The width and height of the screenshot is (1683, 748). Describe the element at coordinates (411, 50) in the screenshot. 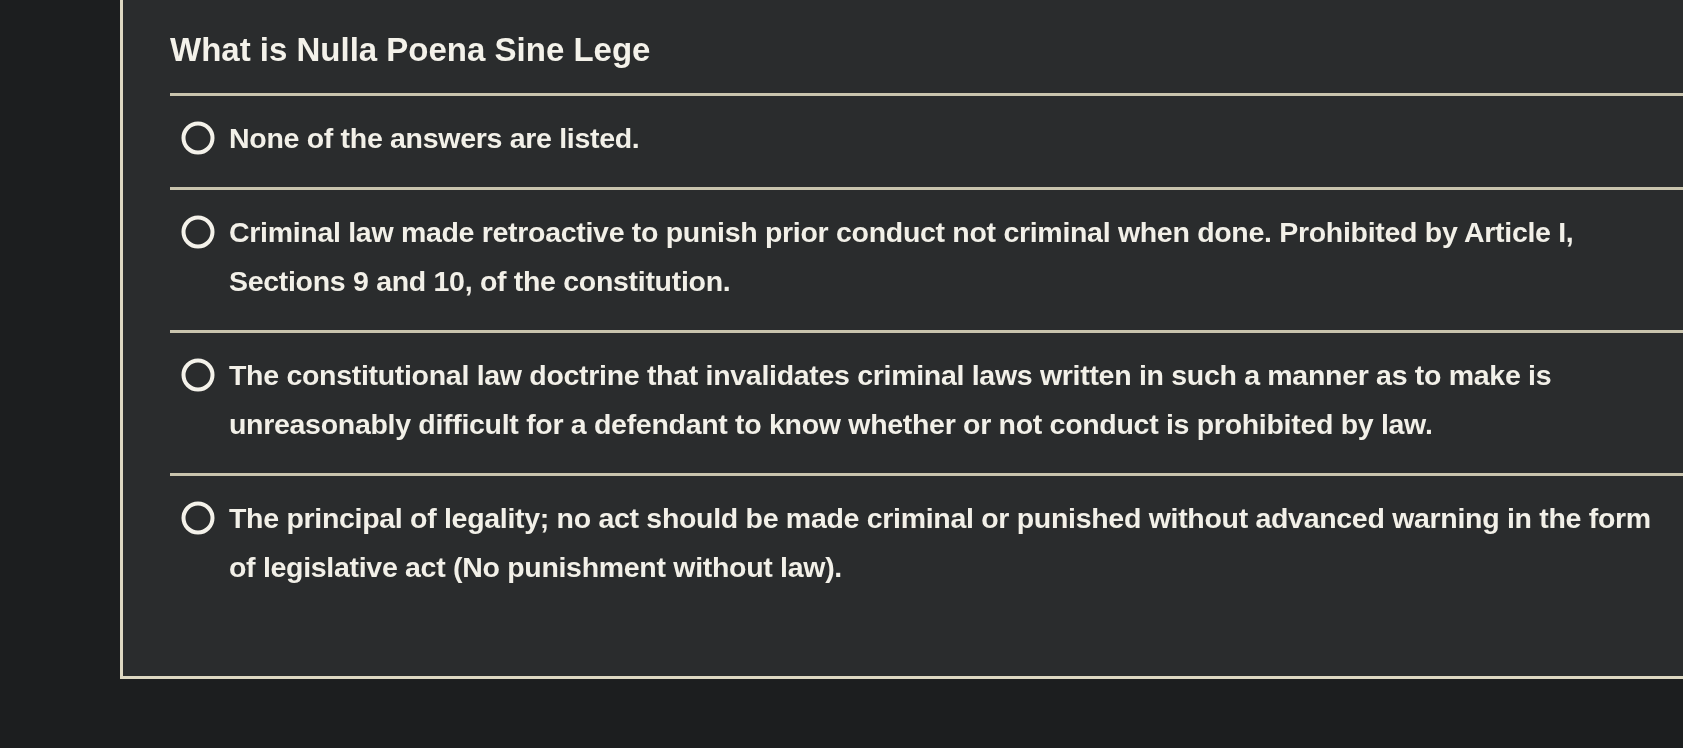

I see `question-title: What is Nulla Poena Sine Lege` at that location.